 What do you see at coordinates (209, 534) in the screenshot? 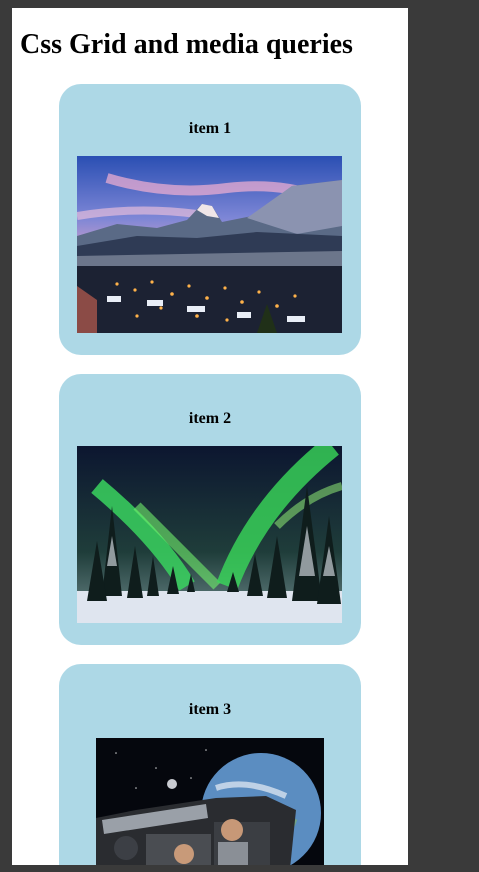
I see `grid-item-2-image` at bounding box center [209, 534].